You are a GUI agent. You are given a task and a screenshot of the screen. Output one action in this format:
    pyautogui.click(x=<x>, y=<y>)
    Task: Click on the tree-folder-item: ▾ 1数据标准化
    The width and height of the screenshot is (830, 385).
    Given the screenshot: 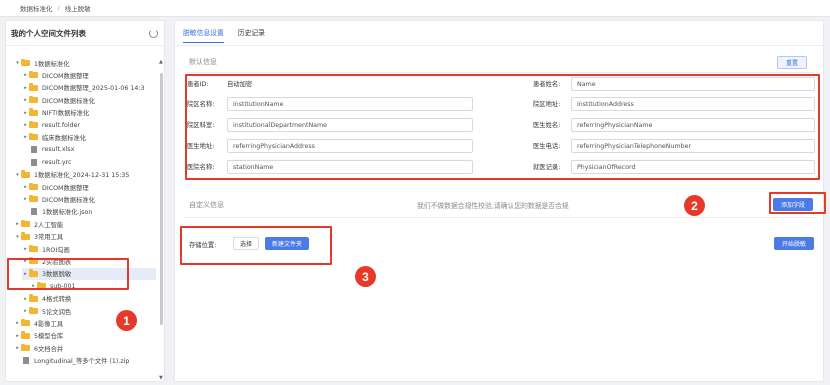 What is the action you would take?
    pyautogui.click(x=85, y=63)
    